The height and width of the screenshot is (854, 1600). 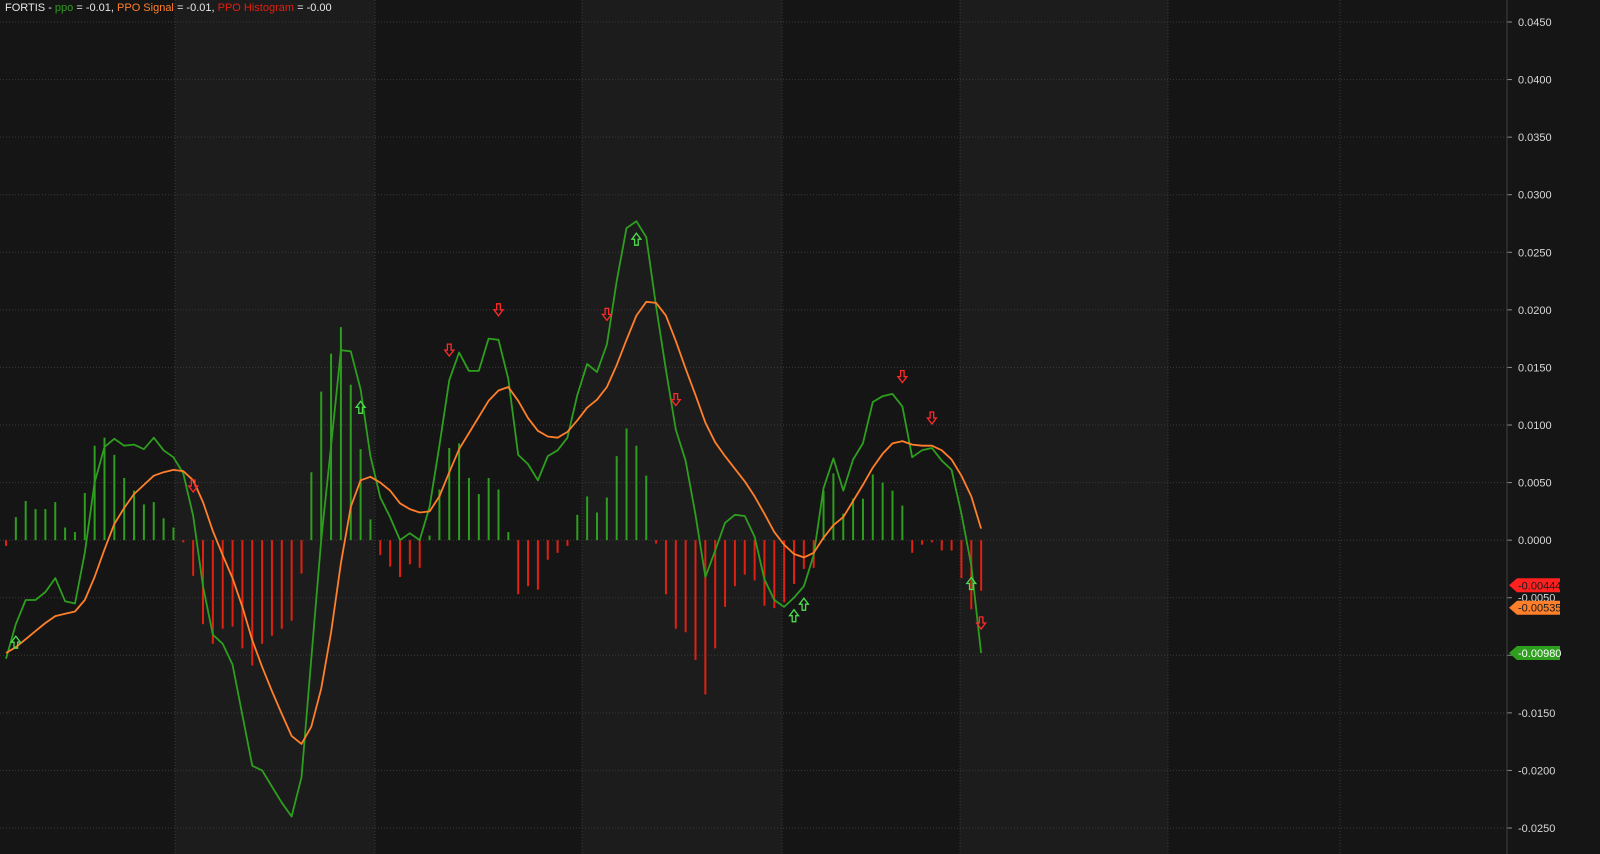 What do you see at coordinates (1535, 541) in the screenshot?
I see `y-axis-tick-label: 0.0000` at bounding box center [1535, 541].